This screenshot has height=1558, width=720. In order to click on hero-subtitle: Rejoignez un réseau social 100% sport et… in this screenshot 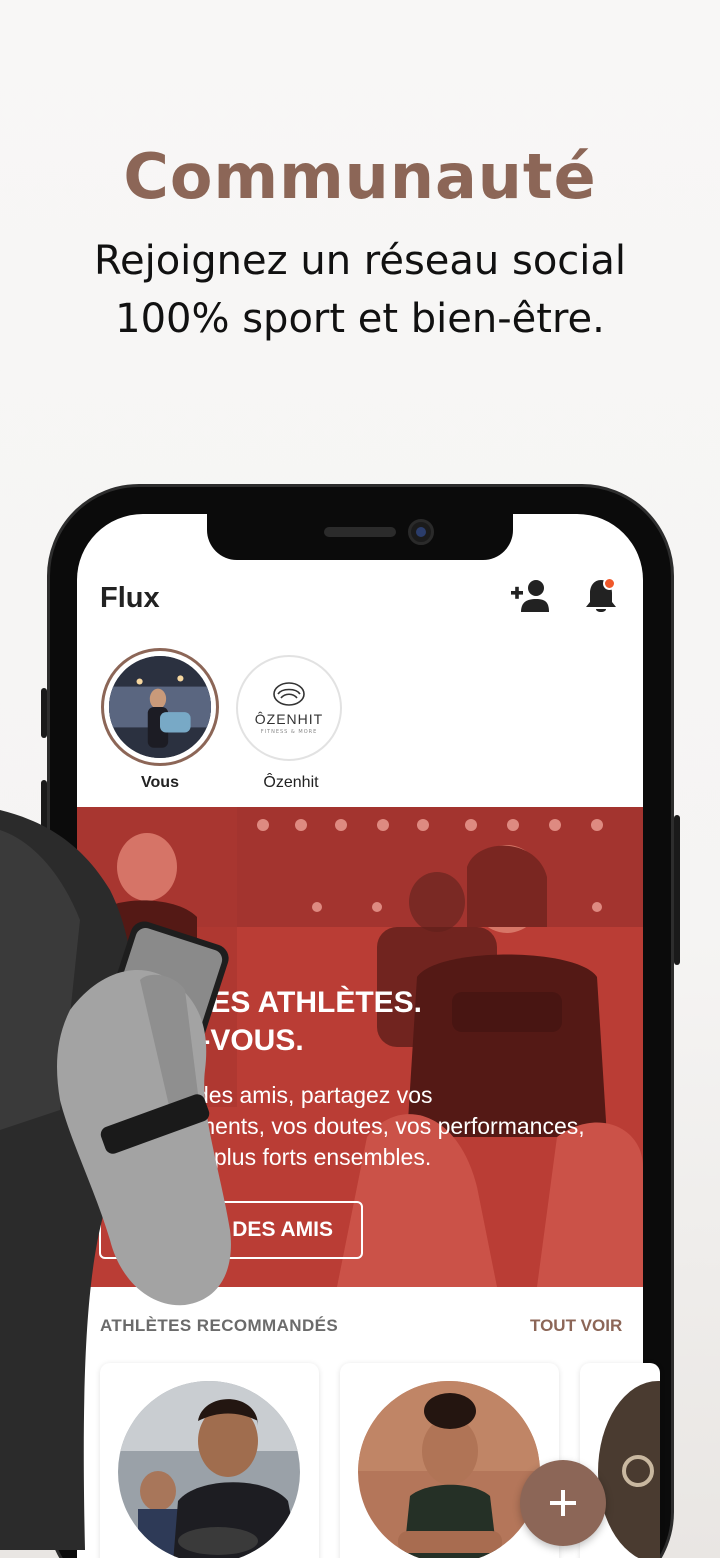, I will do `click(360, 290)`.